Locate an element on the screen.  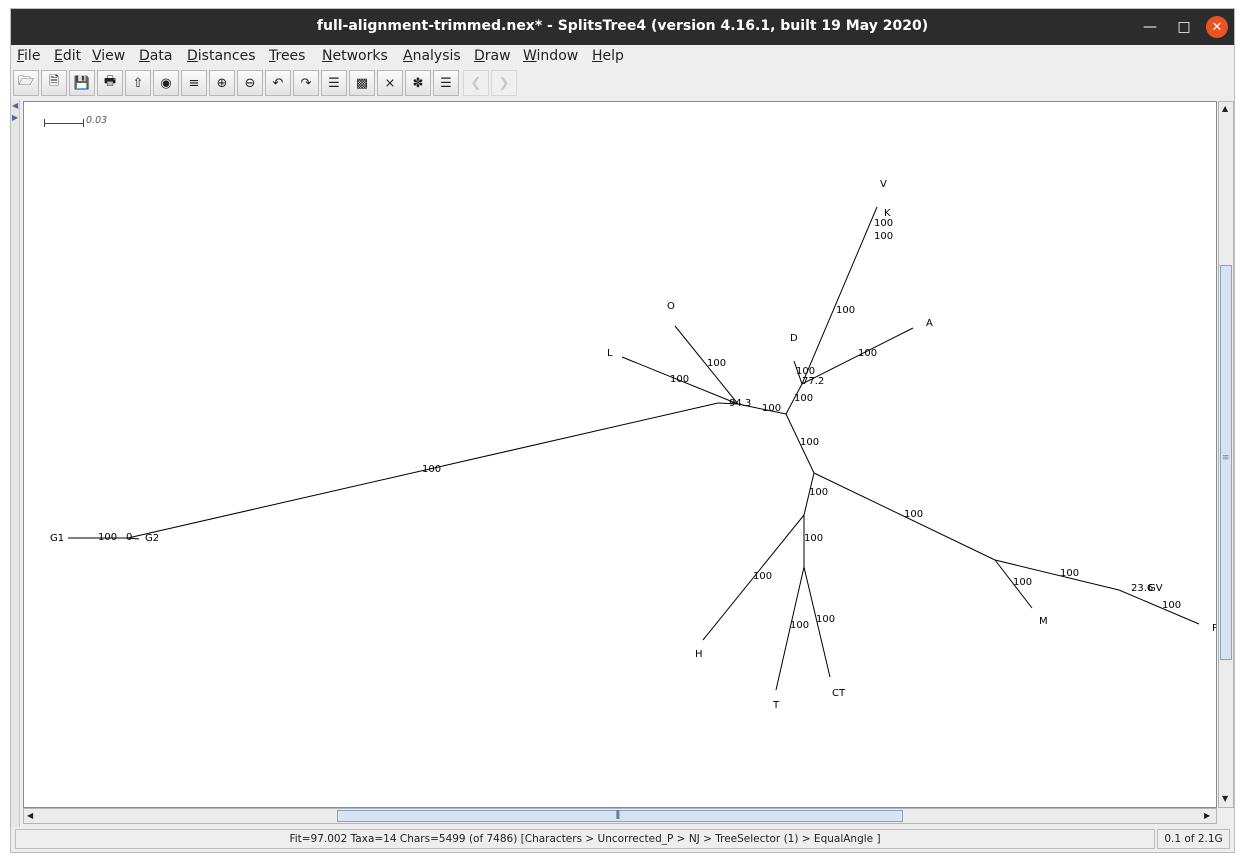
forward-button: ❯ is located at coordinates (504, 83).